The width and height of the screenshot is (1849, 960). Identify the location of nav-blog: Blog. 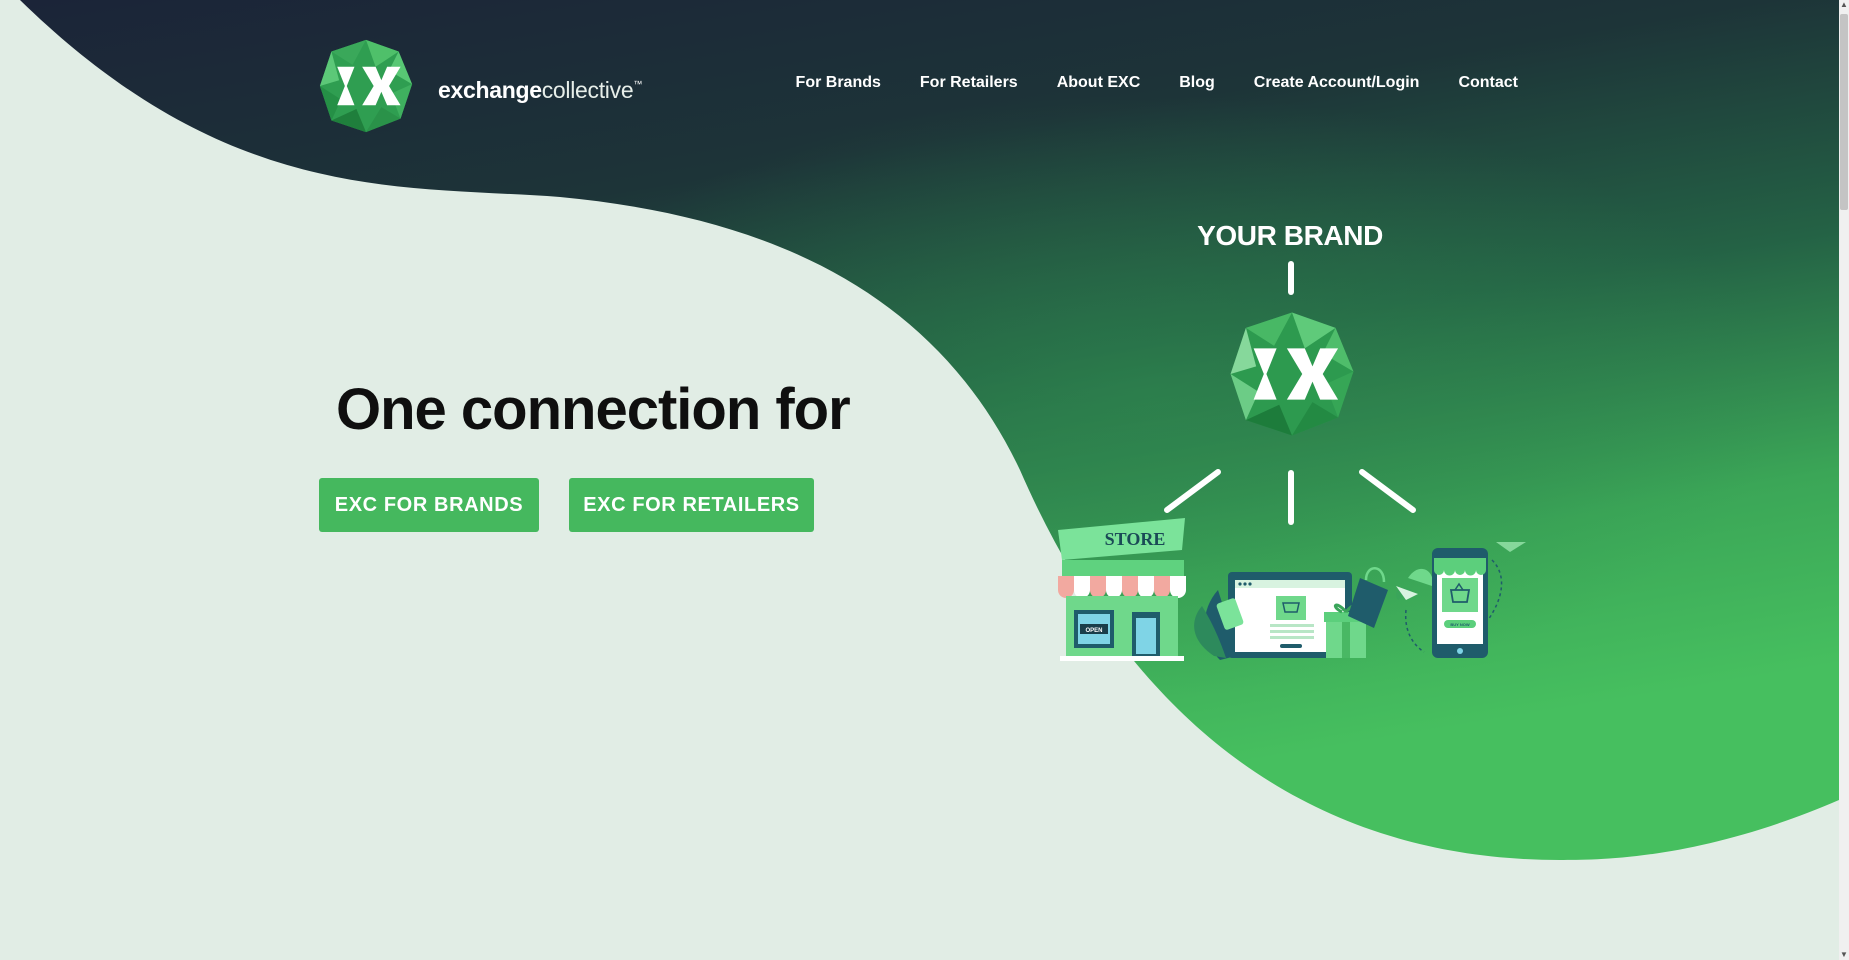
(1197, 83).